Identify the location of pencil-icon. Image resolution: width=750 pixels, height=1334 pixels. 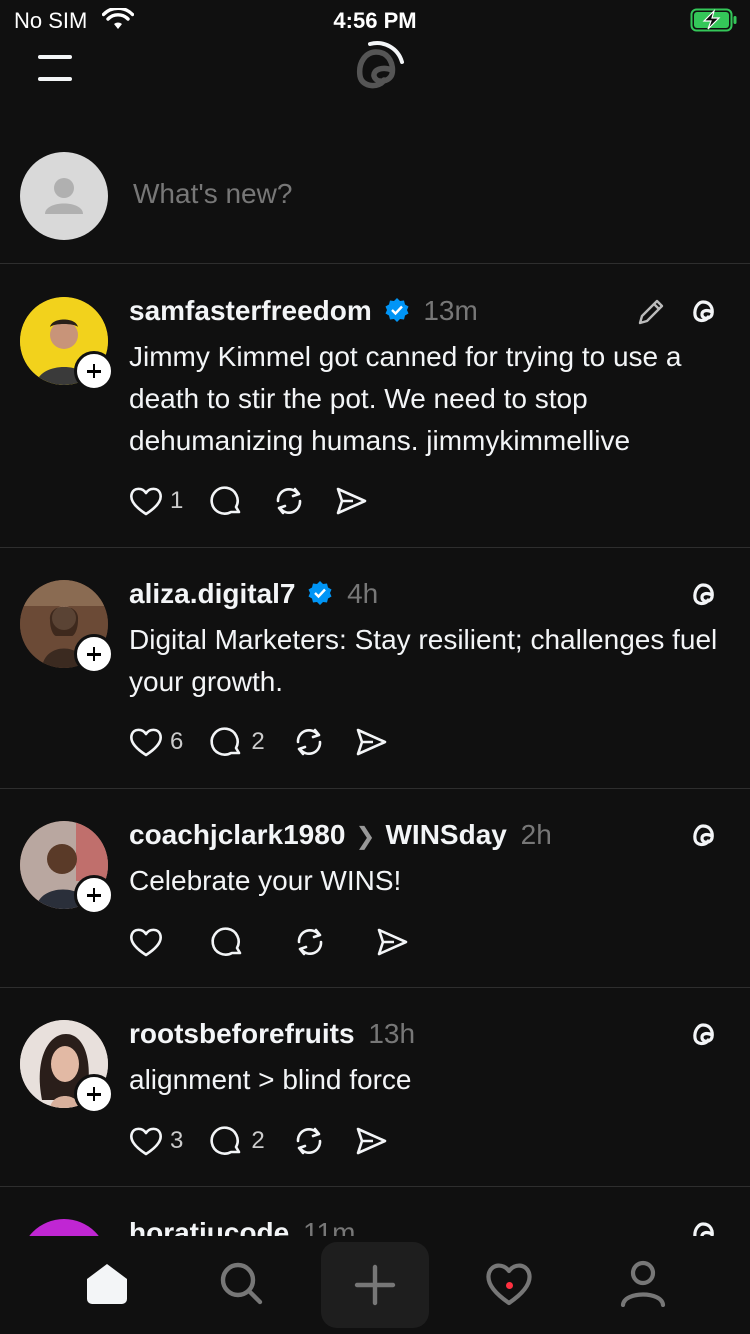
(651, 312).